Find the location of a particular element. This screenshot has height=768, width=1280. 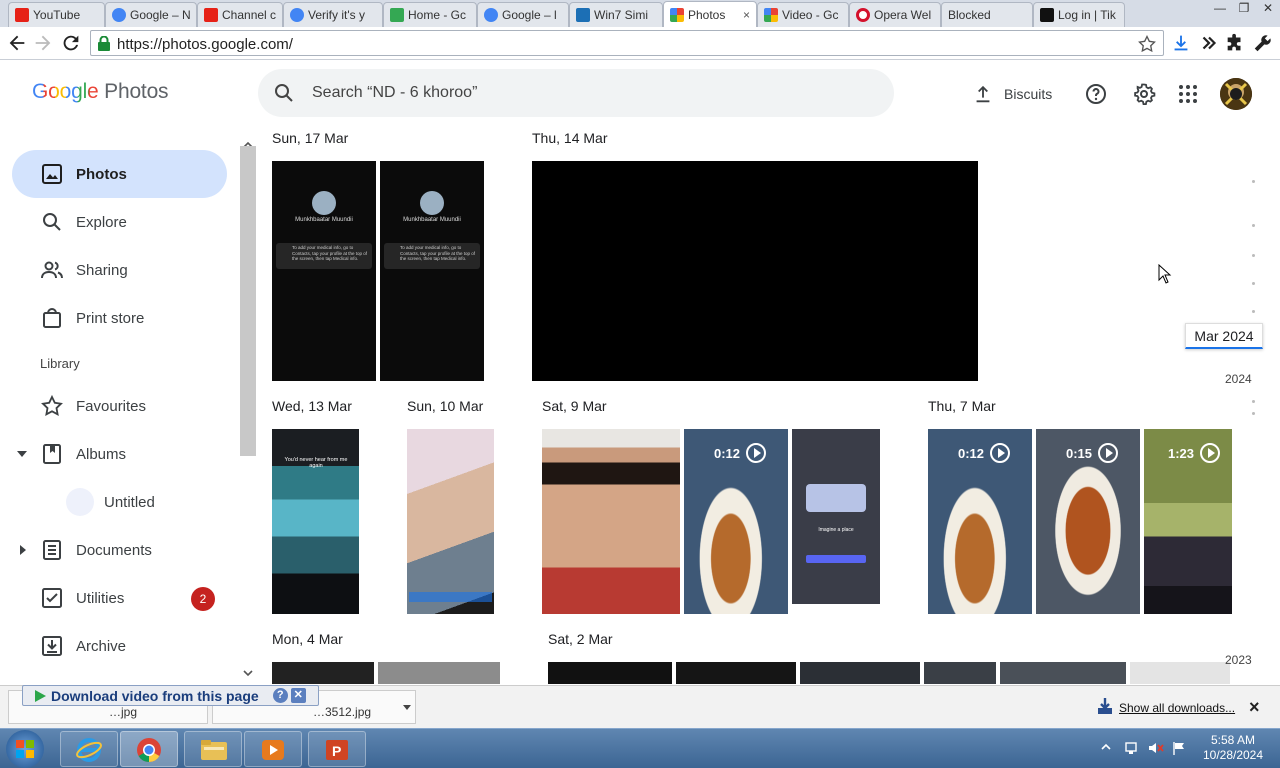

tab-google-1: Google – N is located at coordinates (151, 14).